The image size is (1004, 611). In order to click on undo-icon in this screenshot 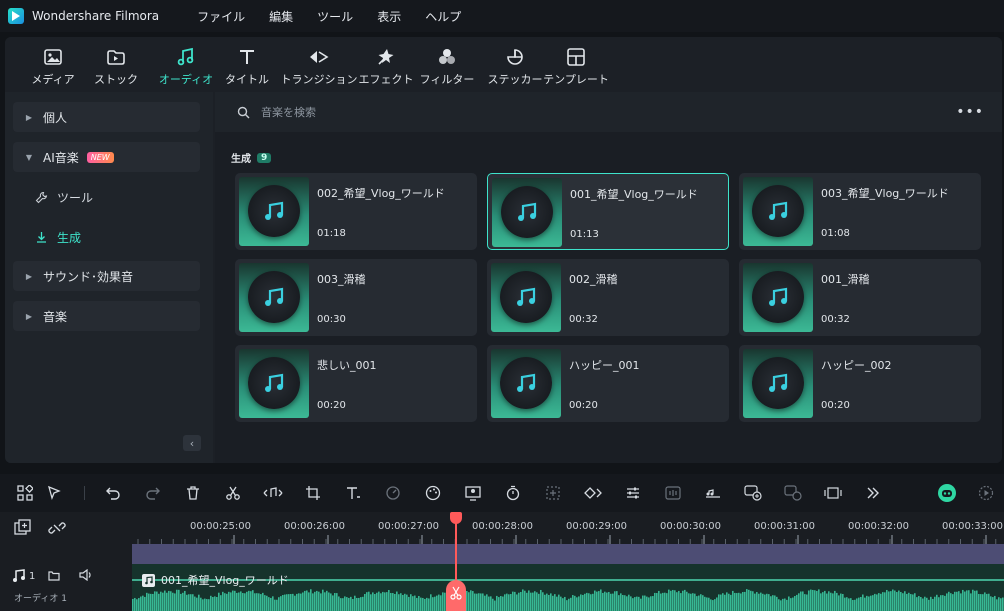, I will do `click(113, 493)`.